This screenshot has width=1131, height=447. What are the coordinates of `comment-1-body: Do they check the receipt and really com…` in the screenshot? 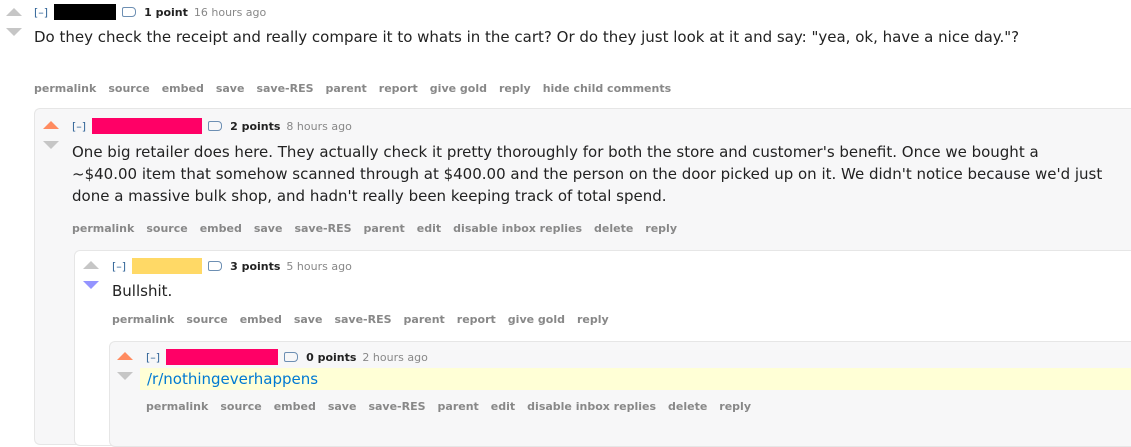 It's located at (527, 37).